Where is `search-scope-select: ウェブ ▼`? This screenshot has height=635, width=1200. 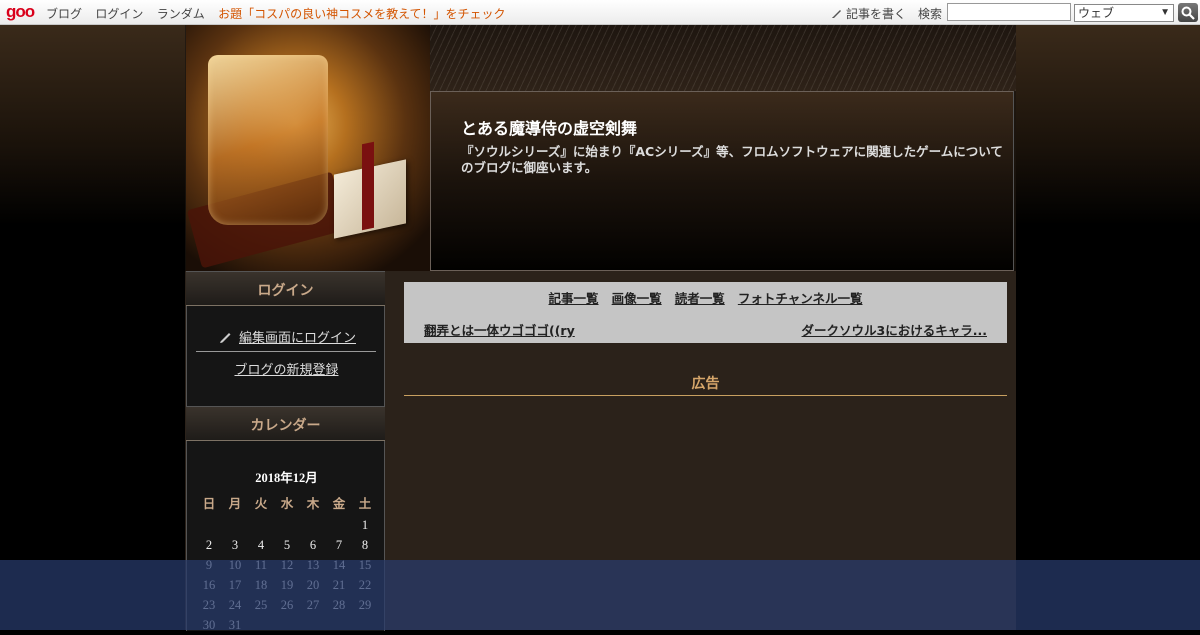 search-scope-select: ウェブ ▼ is located at coordinates (1124, 13).